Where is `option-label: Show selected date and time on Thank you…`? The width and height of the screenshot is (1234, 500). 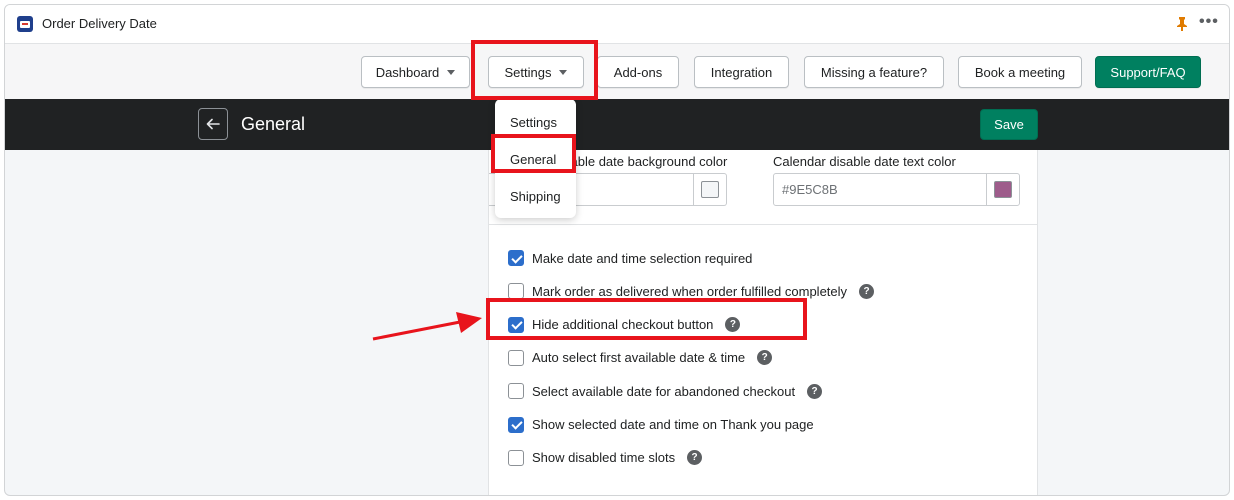
option-label: Show selected date and time on Thank you… is located at coordinates (673, 424).